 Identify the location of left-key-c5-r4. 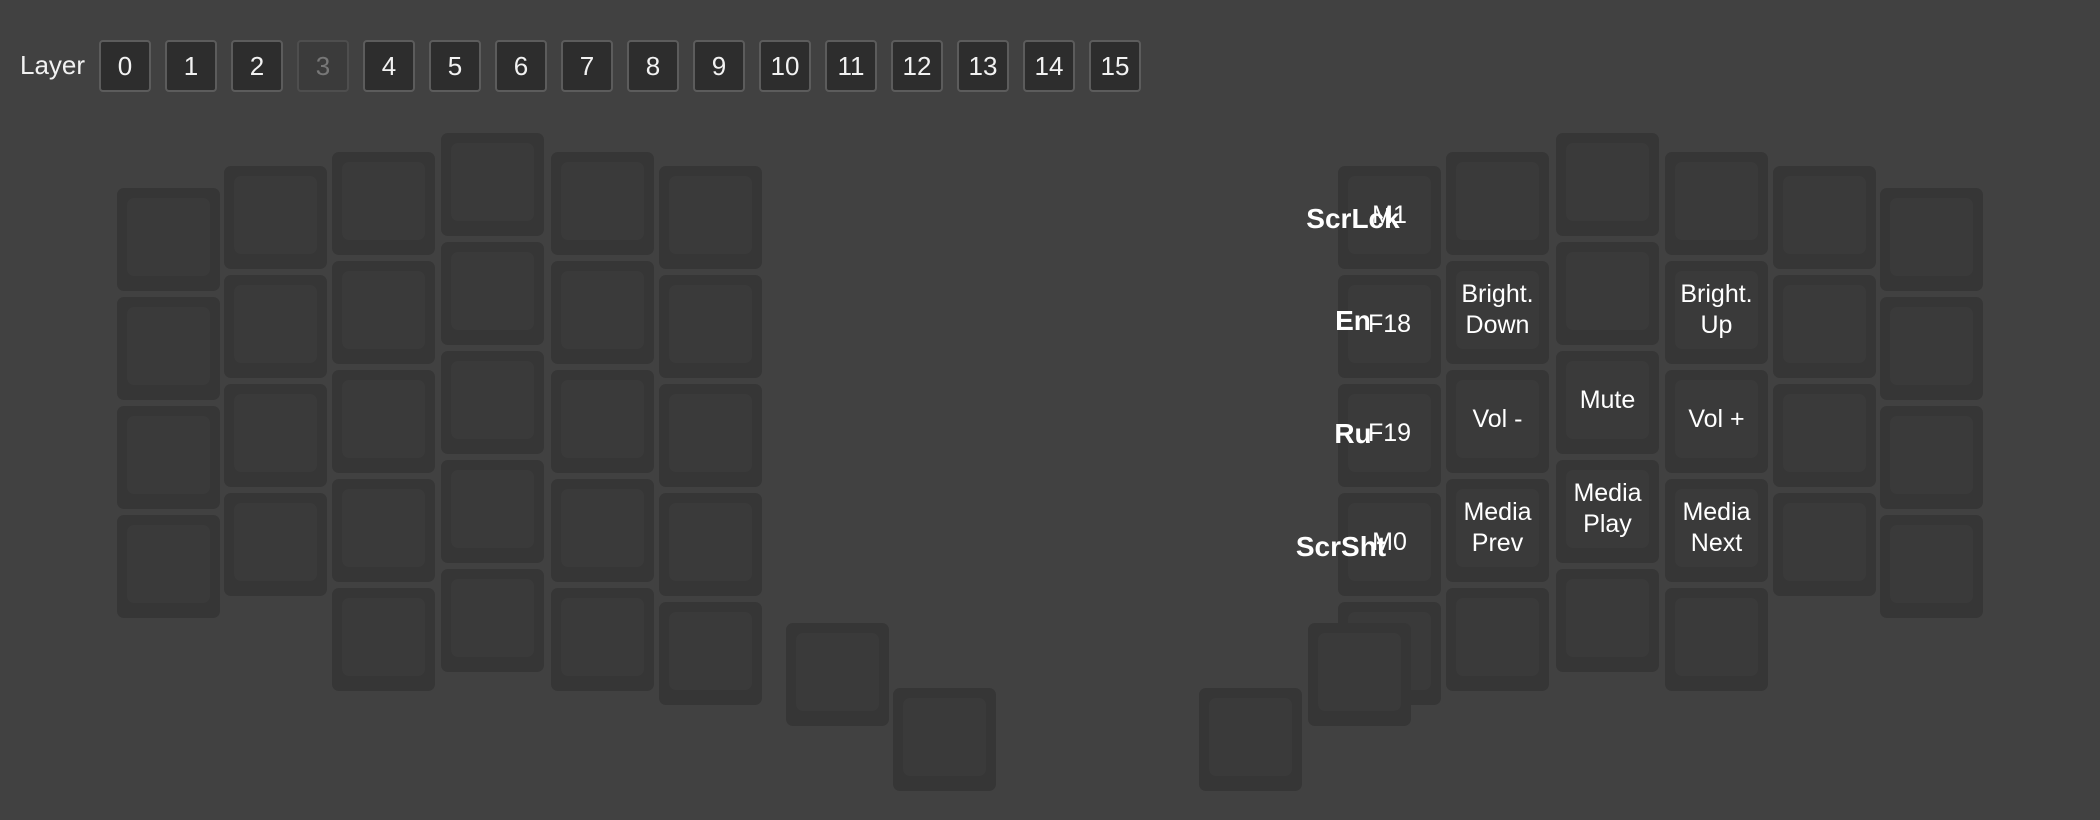
(710, 653).